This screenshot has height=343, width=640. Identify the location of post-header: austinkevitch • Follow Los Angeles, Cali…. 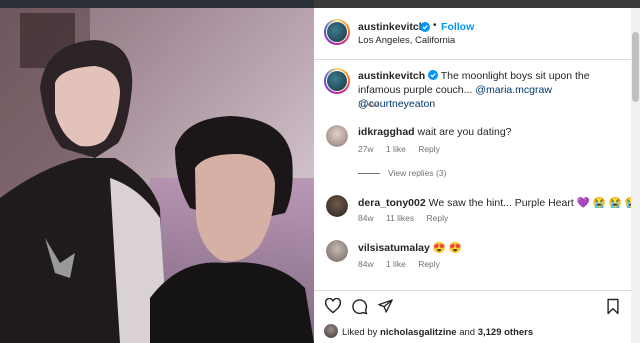
(472, 34).